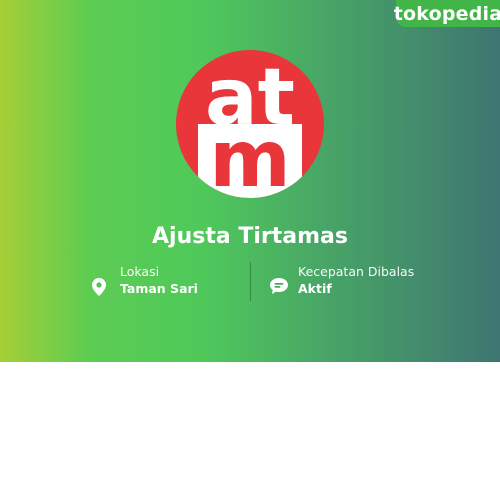  Describe the element at coordinates (140, 271) in the screenshot. I see `location-label: Lokasi` at that location.